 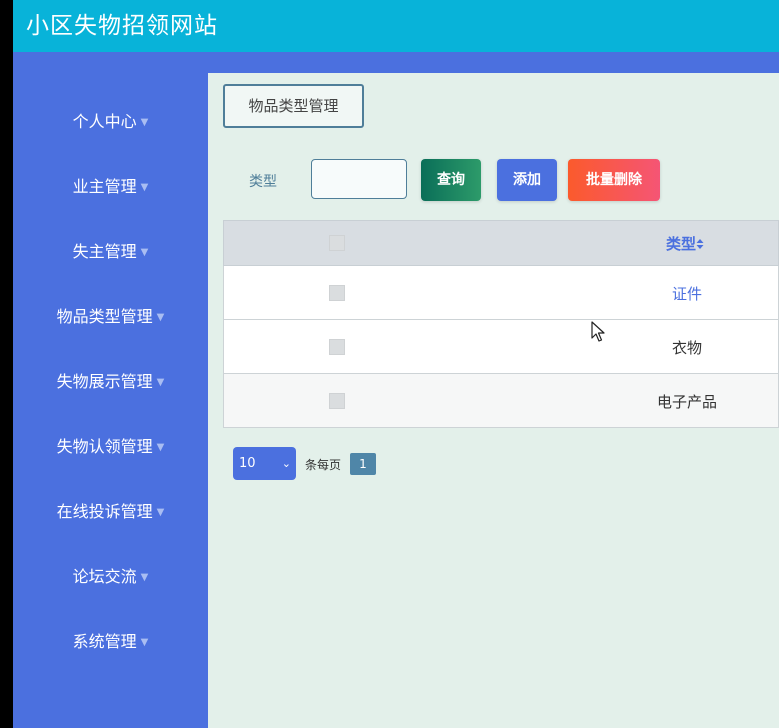 What do you see at coordinates (247, 463) in the screenshot?
I see `page-size-value: 10` at bounding box center [247, 463].